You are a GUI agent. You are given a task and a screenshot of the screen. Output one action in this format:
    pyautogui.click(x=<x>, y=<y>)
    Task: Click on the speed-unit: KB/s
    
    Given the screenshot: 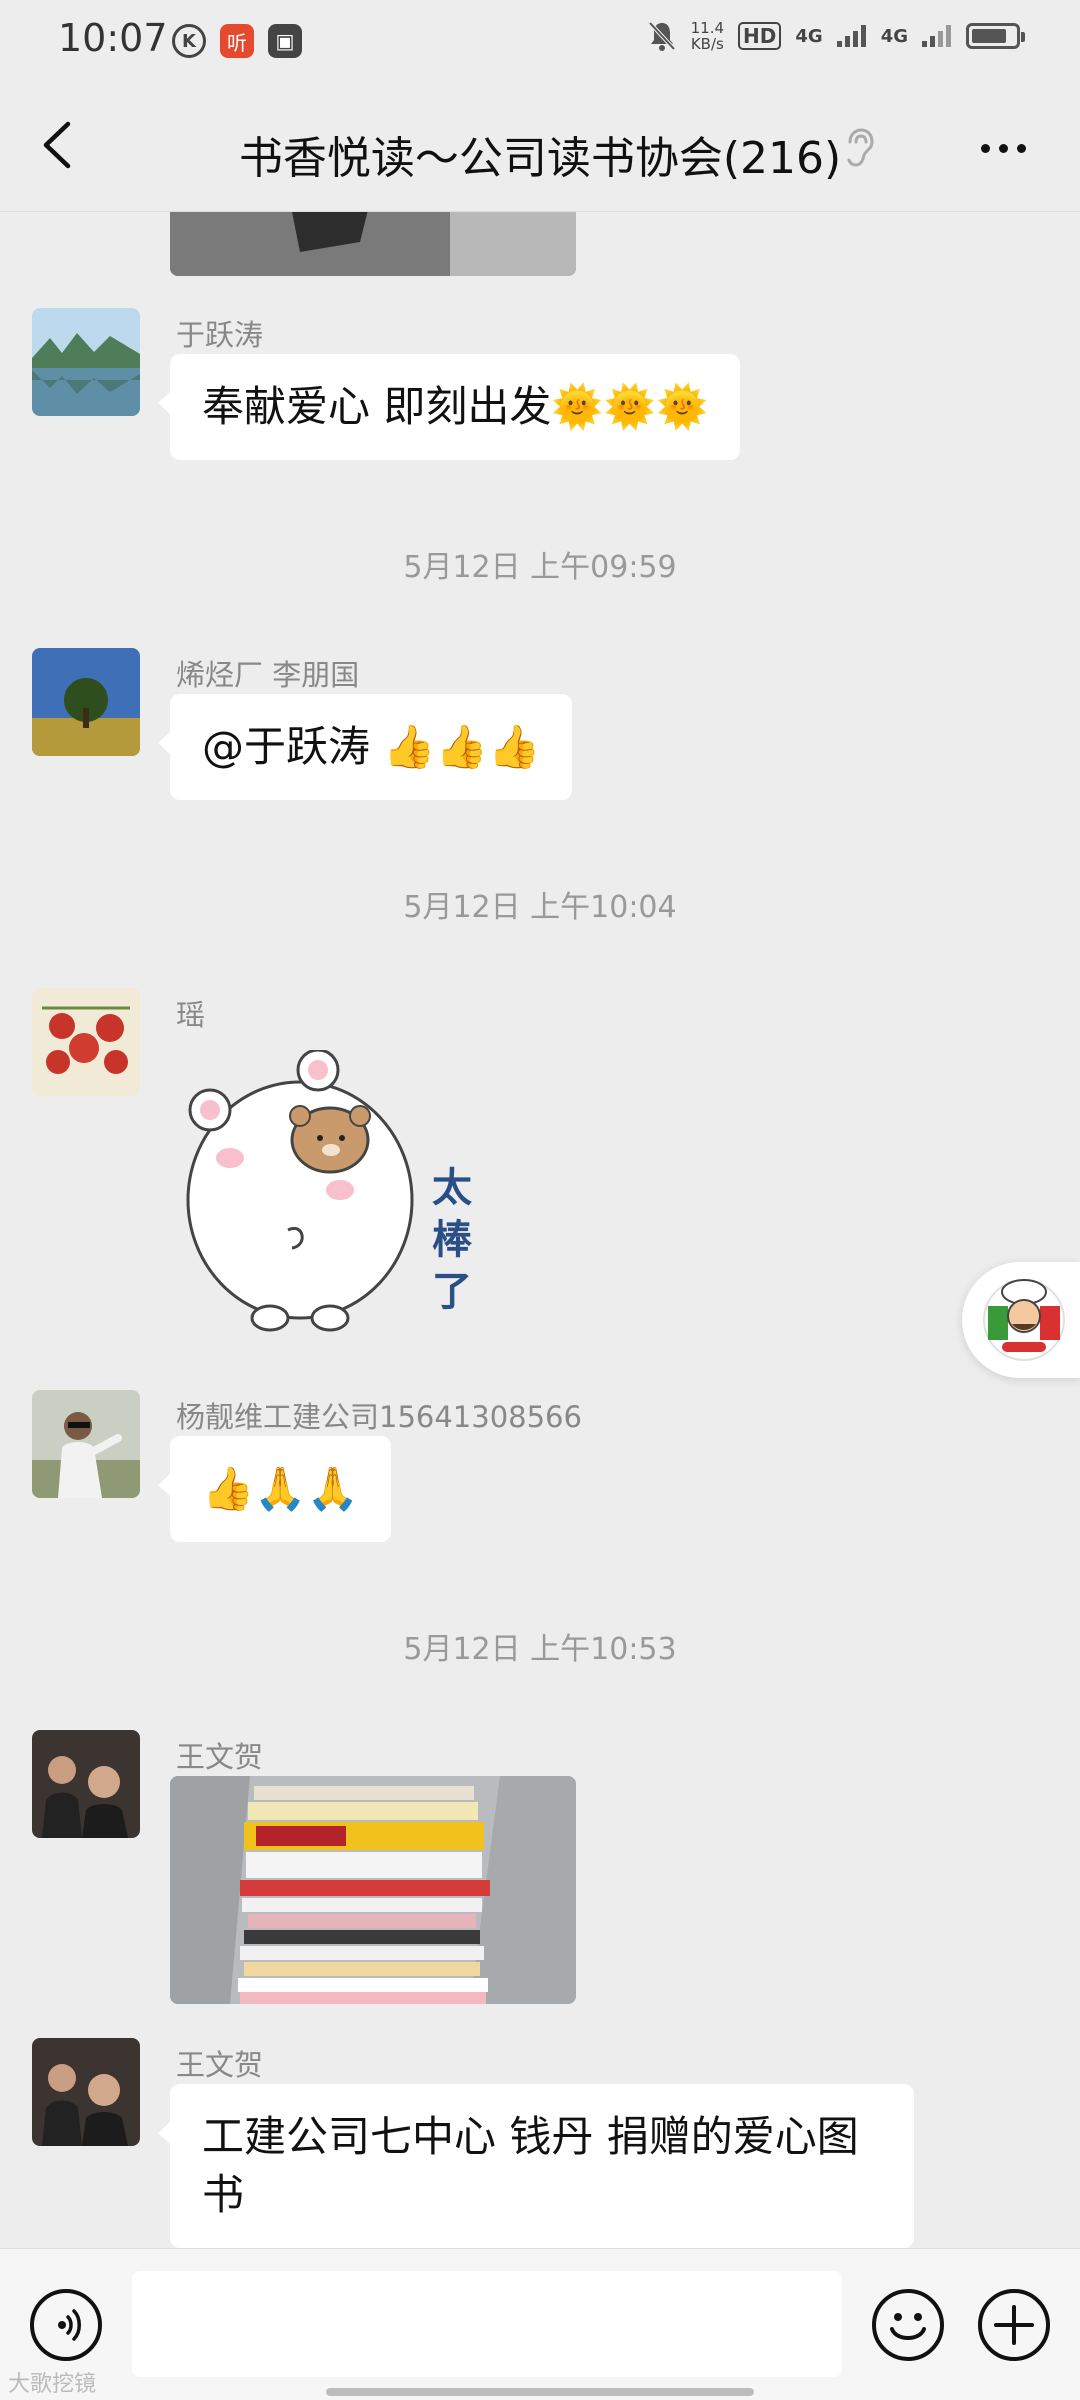 What is the action you would take?
    pyautogui.click(x=707, y=44)
    